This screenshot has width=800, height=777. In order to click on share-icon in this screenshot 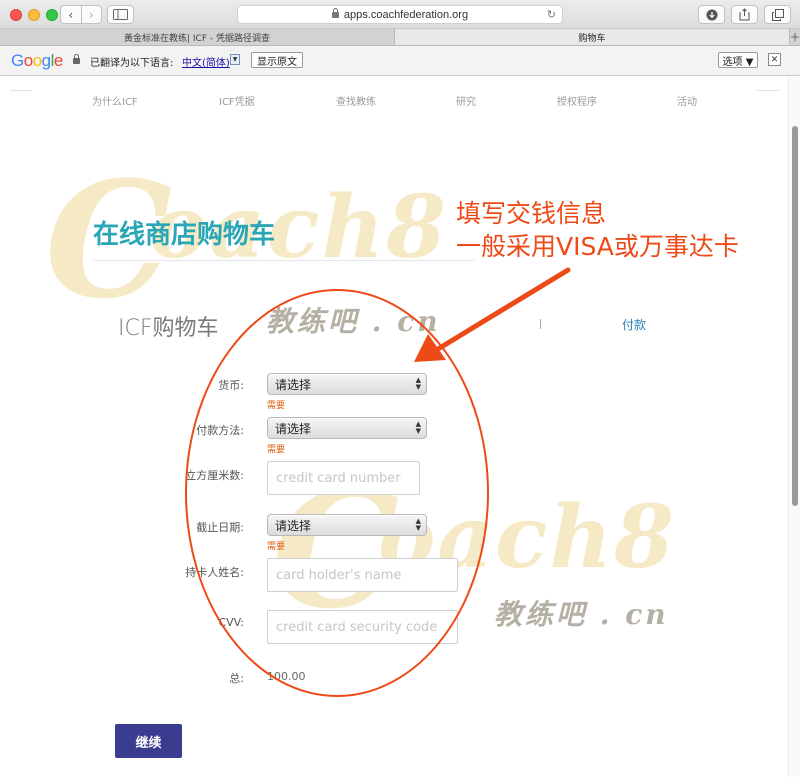, I will do `click(744, 14)`.